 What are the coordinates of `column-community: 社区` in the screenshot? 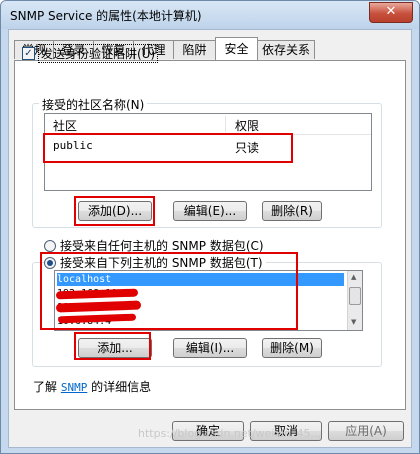 It's located at (65, 125).